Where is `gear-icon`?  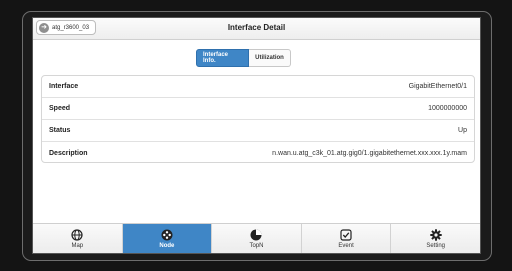 gear-icon is located at coordinates (435, 234).